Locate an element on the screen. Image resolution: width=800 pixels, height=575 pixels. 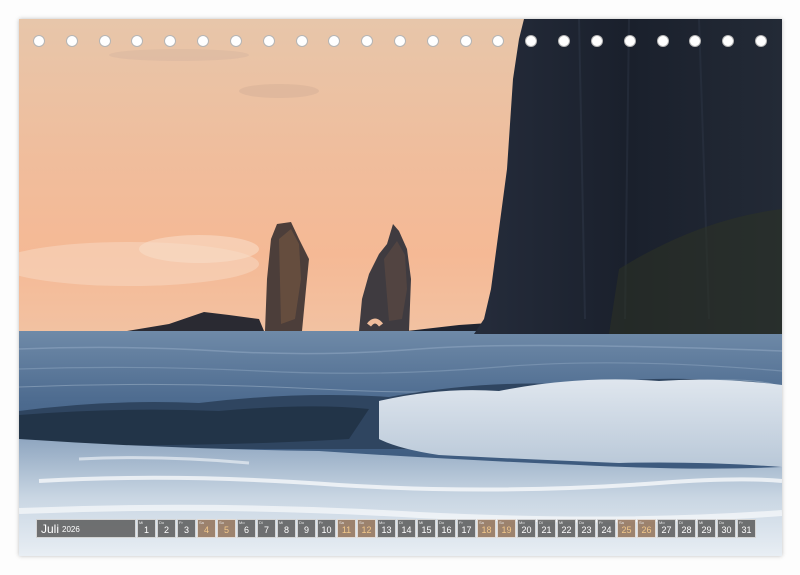
day-cell: Mo 13 is located at coordinates (386, 528).